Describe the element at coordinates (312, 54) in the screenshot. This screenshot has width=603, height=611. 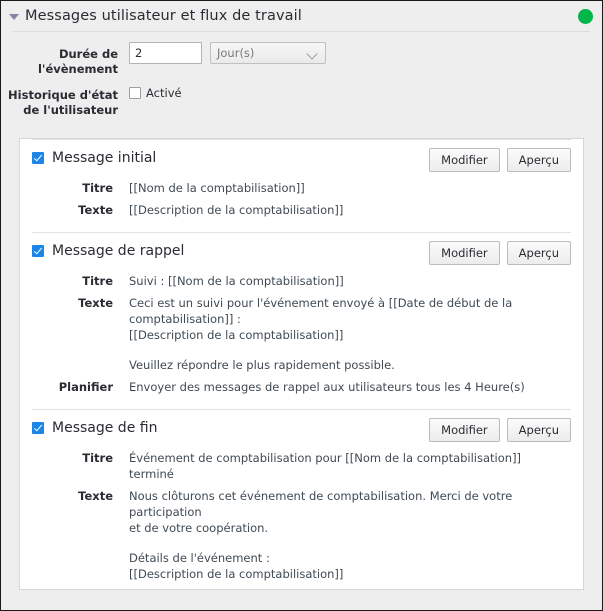
I see `chevron-down-icon` at that location.